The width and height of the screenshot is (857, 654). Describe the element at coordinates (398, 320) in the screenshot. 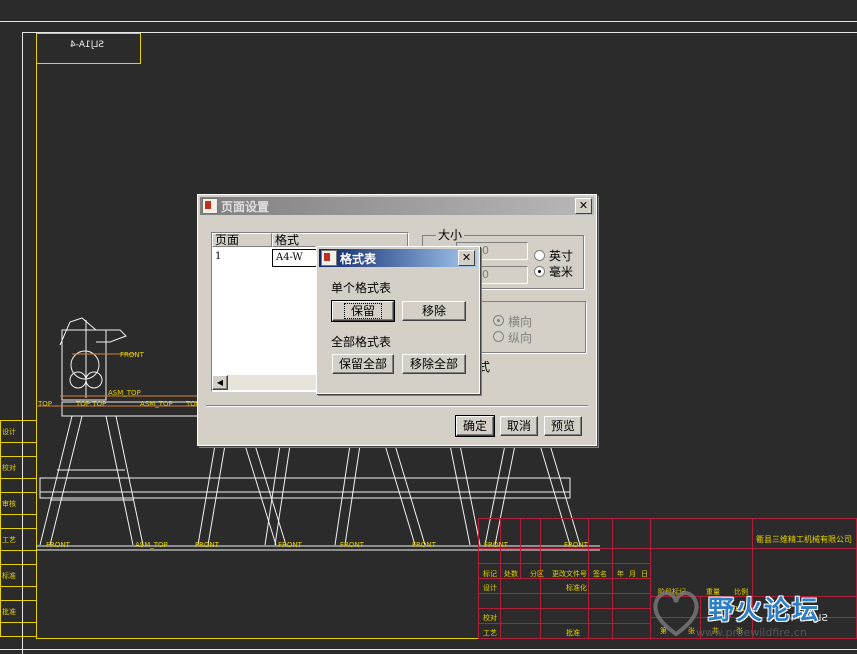

I see `format-table-dialog: 格式表 ✕ 单个格式表 保留 移除 全部格式表 保留全部 移除全部` at that location.